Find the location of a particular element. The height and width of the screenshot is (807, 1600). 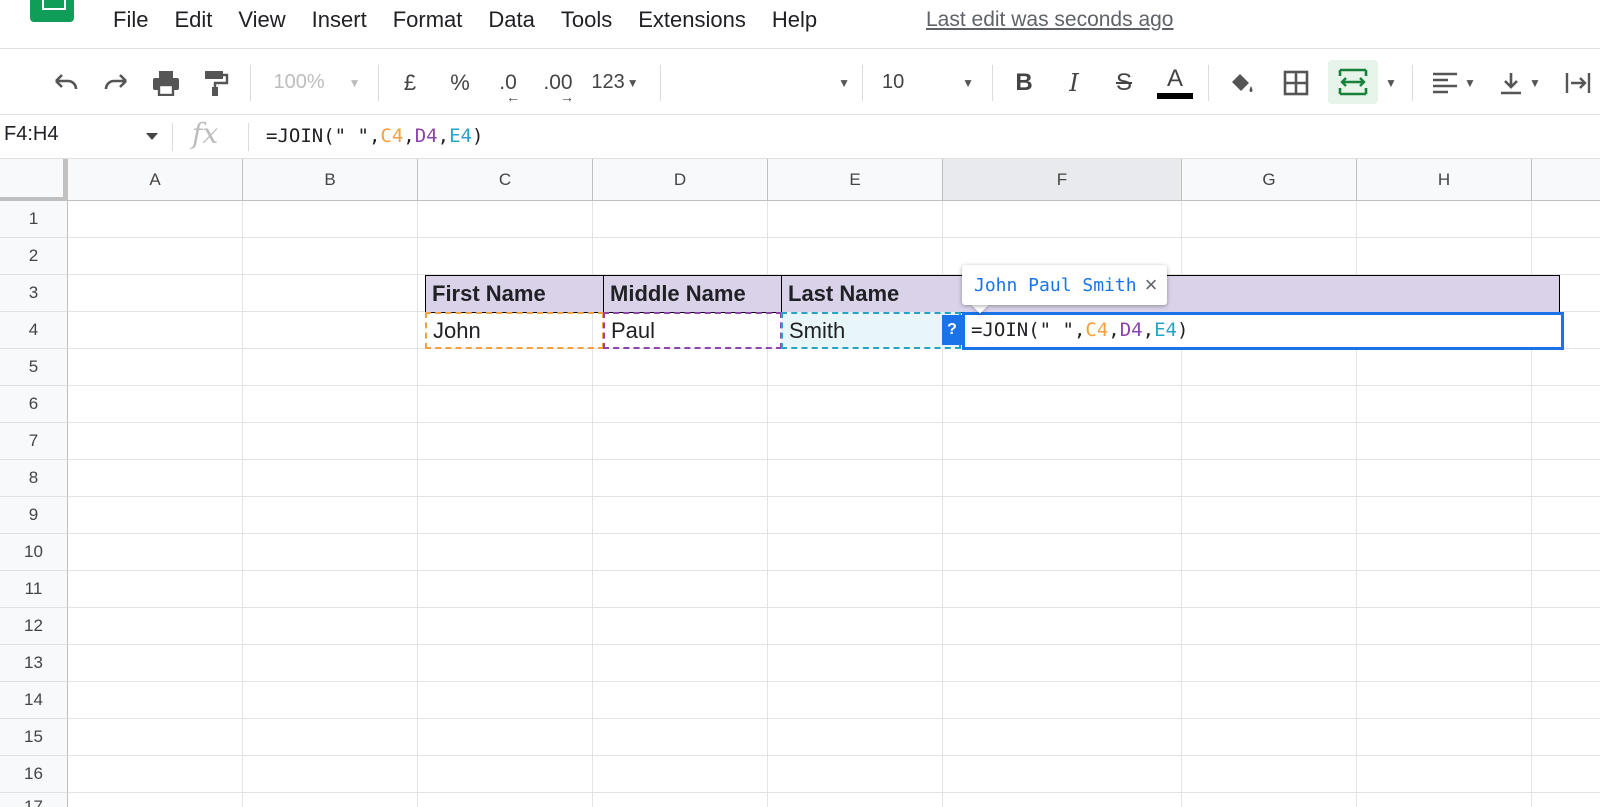

row-header: 2 is located at coordinates (34, 256).